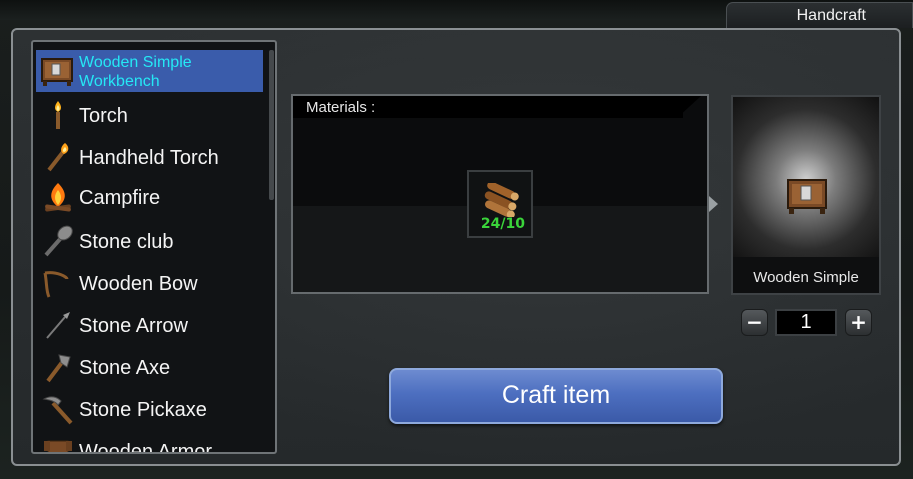 The height and width of the screenshot is (479, 913). What do you see at coordinates (341, 107) in the screenshot?
I see `materials-title: Materials :` at bounding box center [341, 107].